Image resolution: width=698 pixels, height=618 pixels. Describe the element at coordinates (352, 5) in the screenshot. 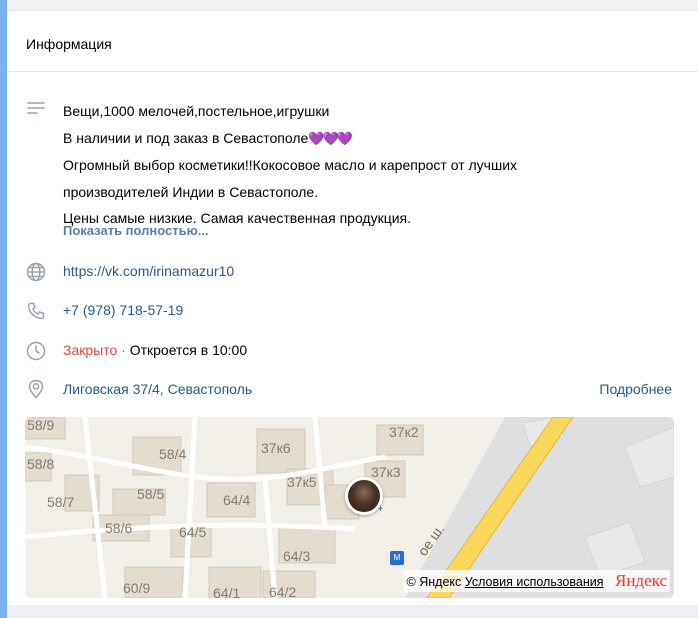

I see `top-strip` at that location.